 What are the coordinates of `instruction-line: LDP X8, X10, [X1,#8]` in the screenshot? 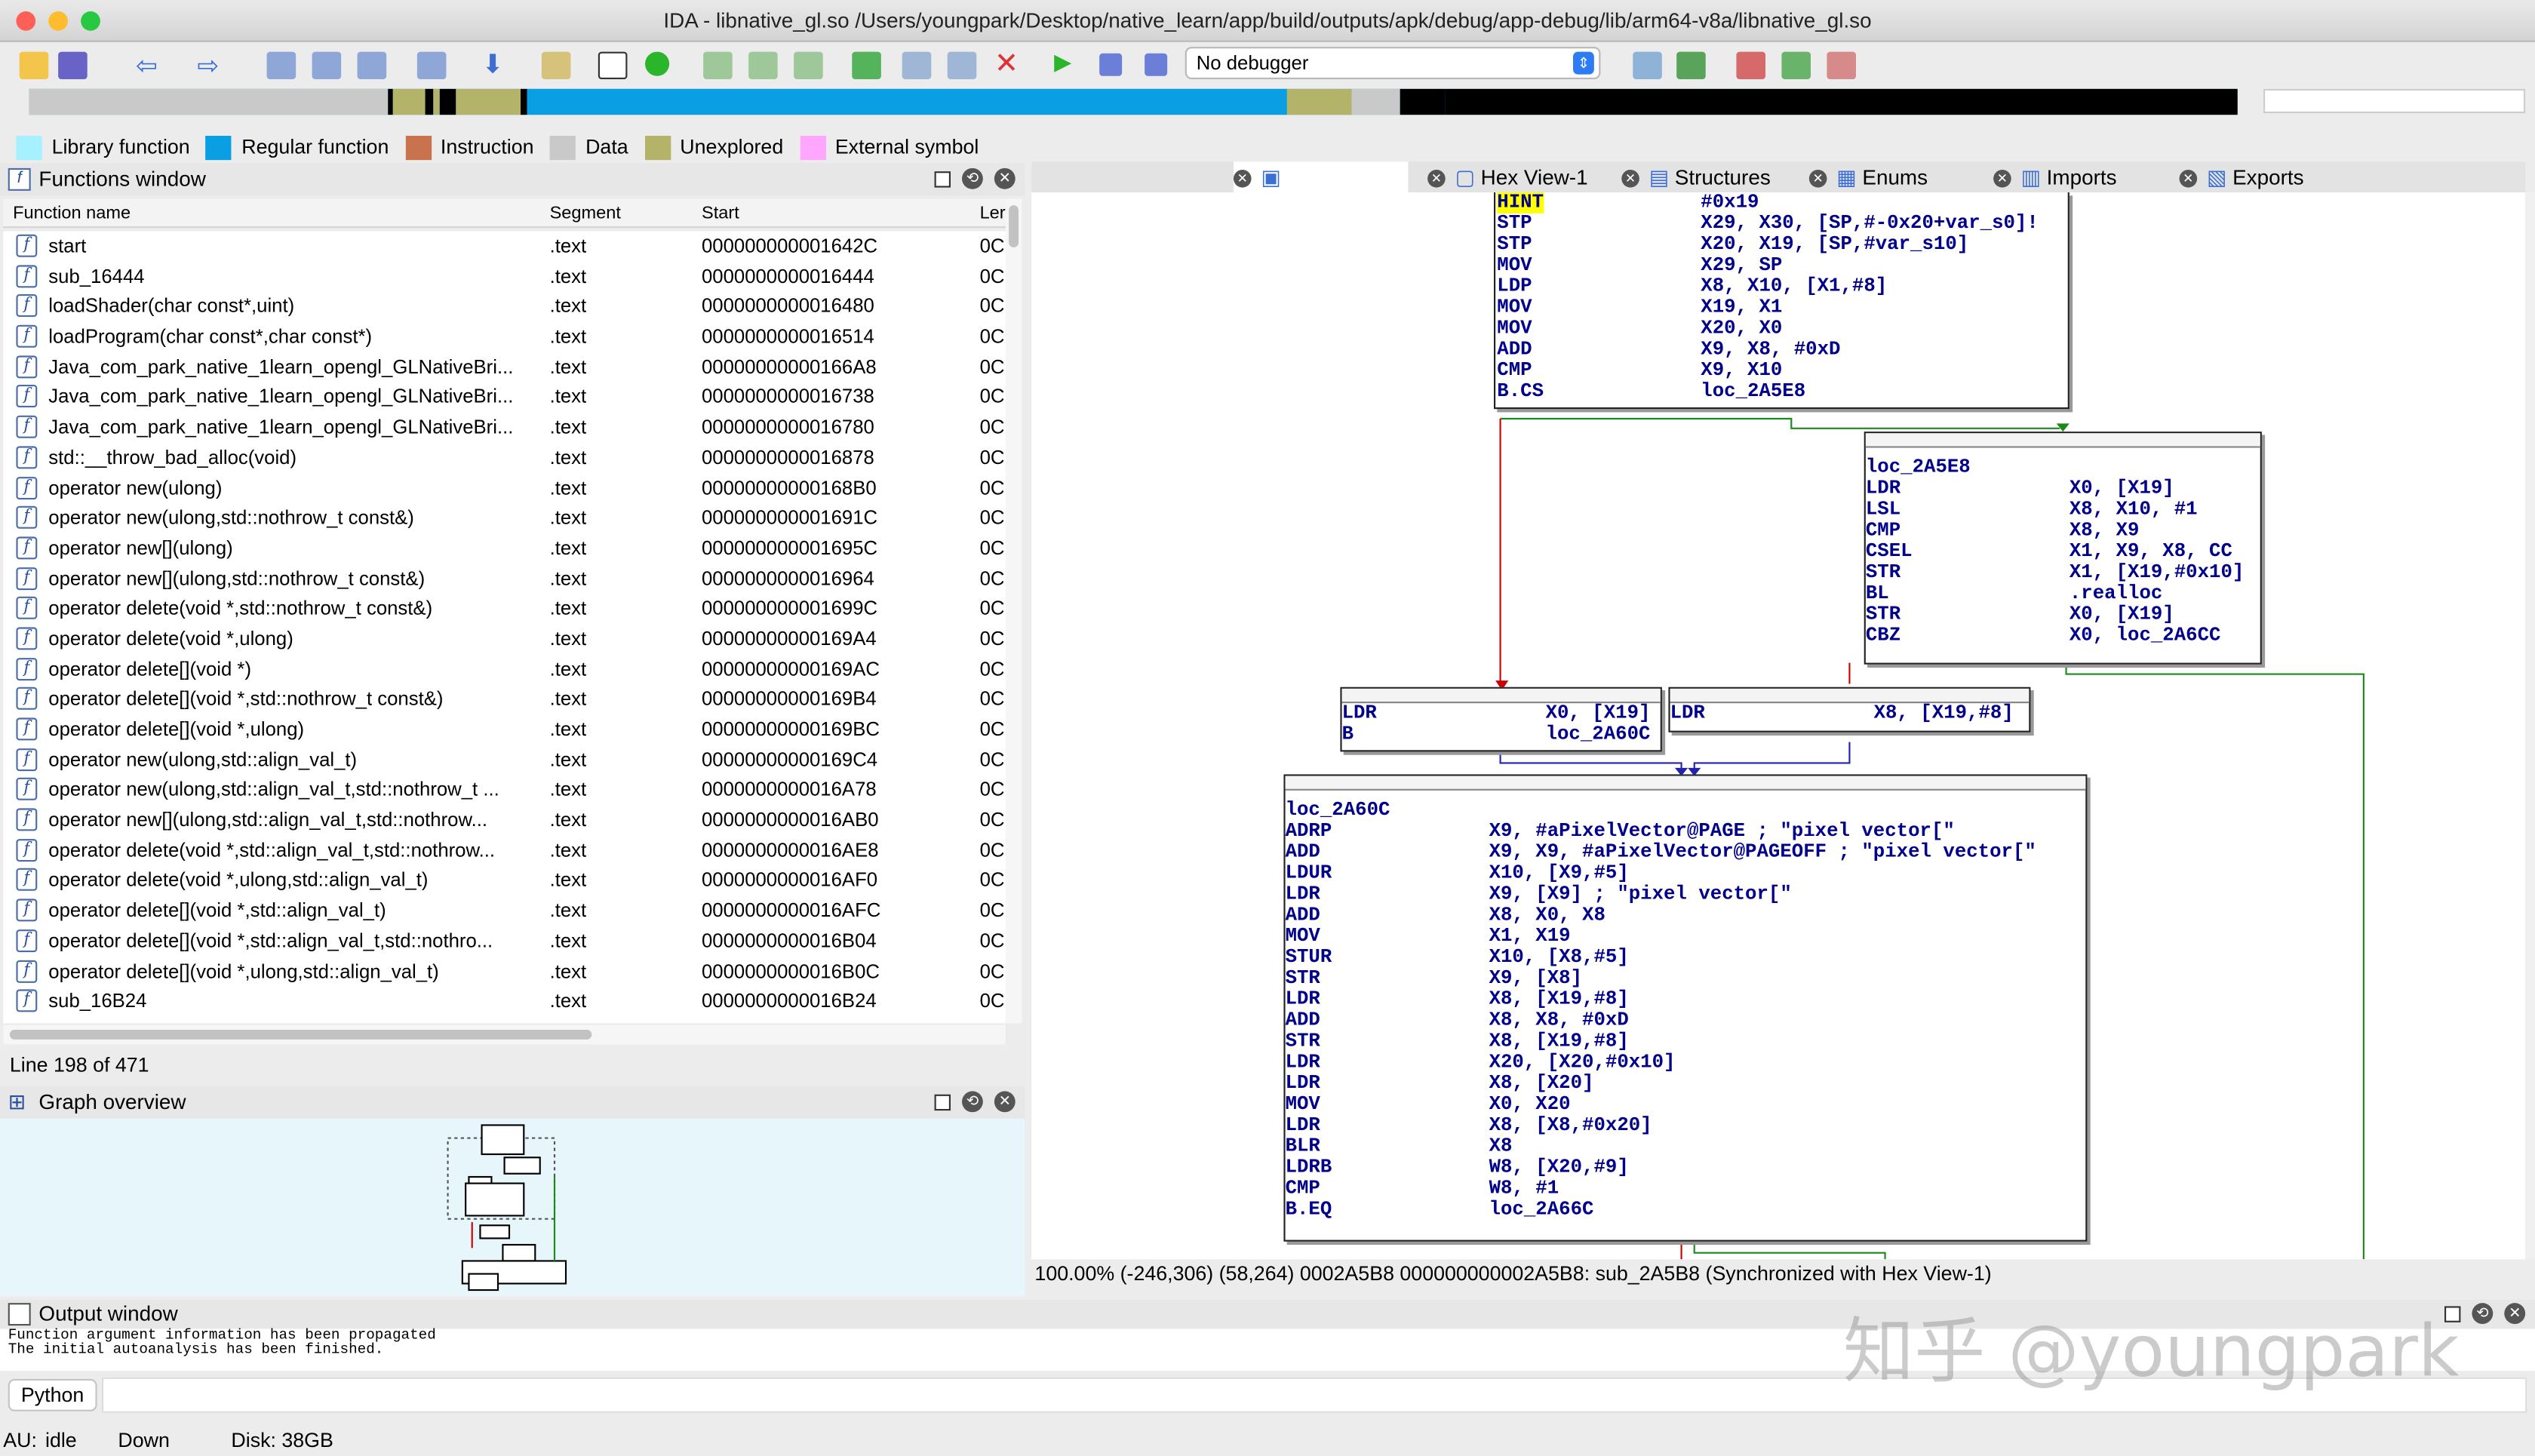 It's located at (1782, 286).